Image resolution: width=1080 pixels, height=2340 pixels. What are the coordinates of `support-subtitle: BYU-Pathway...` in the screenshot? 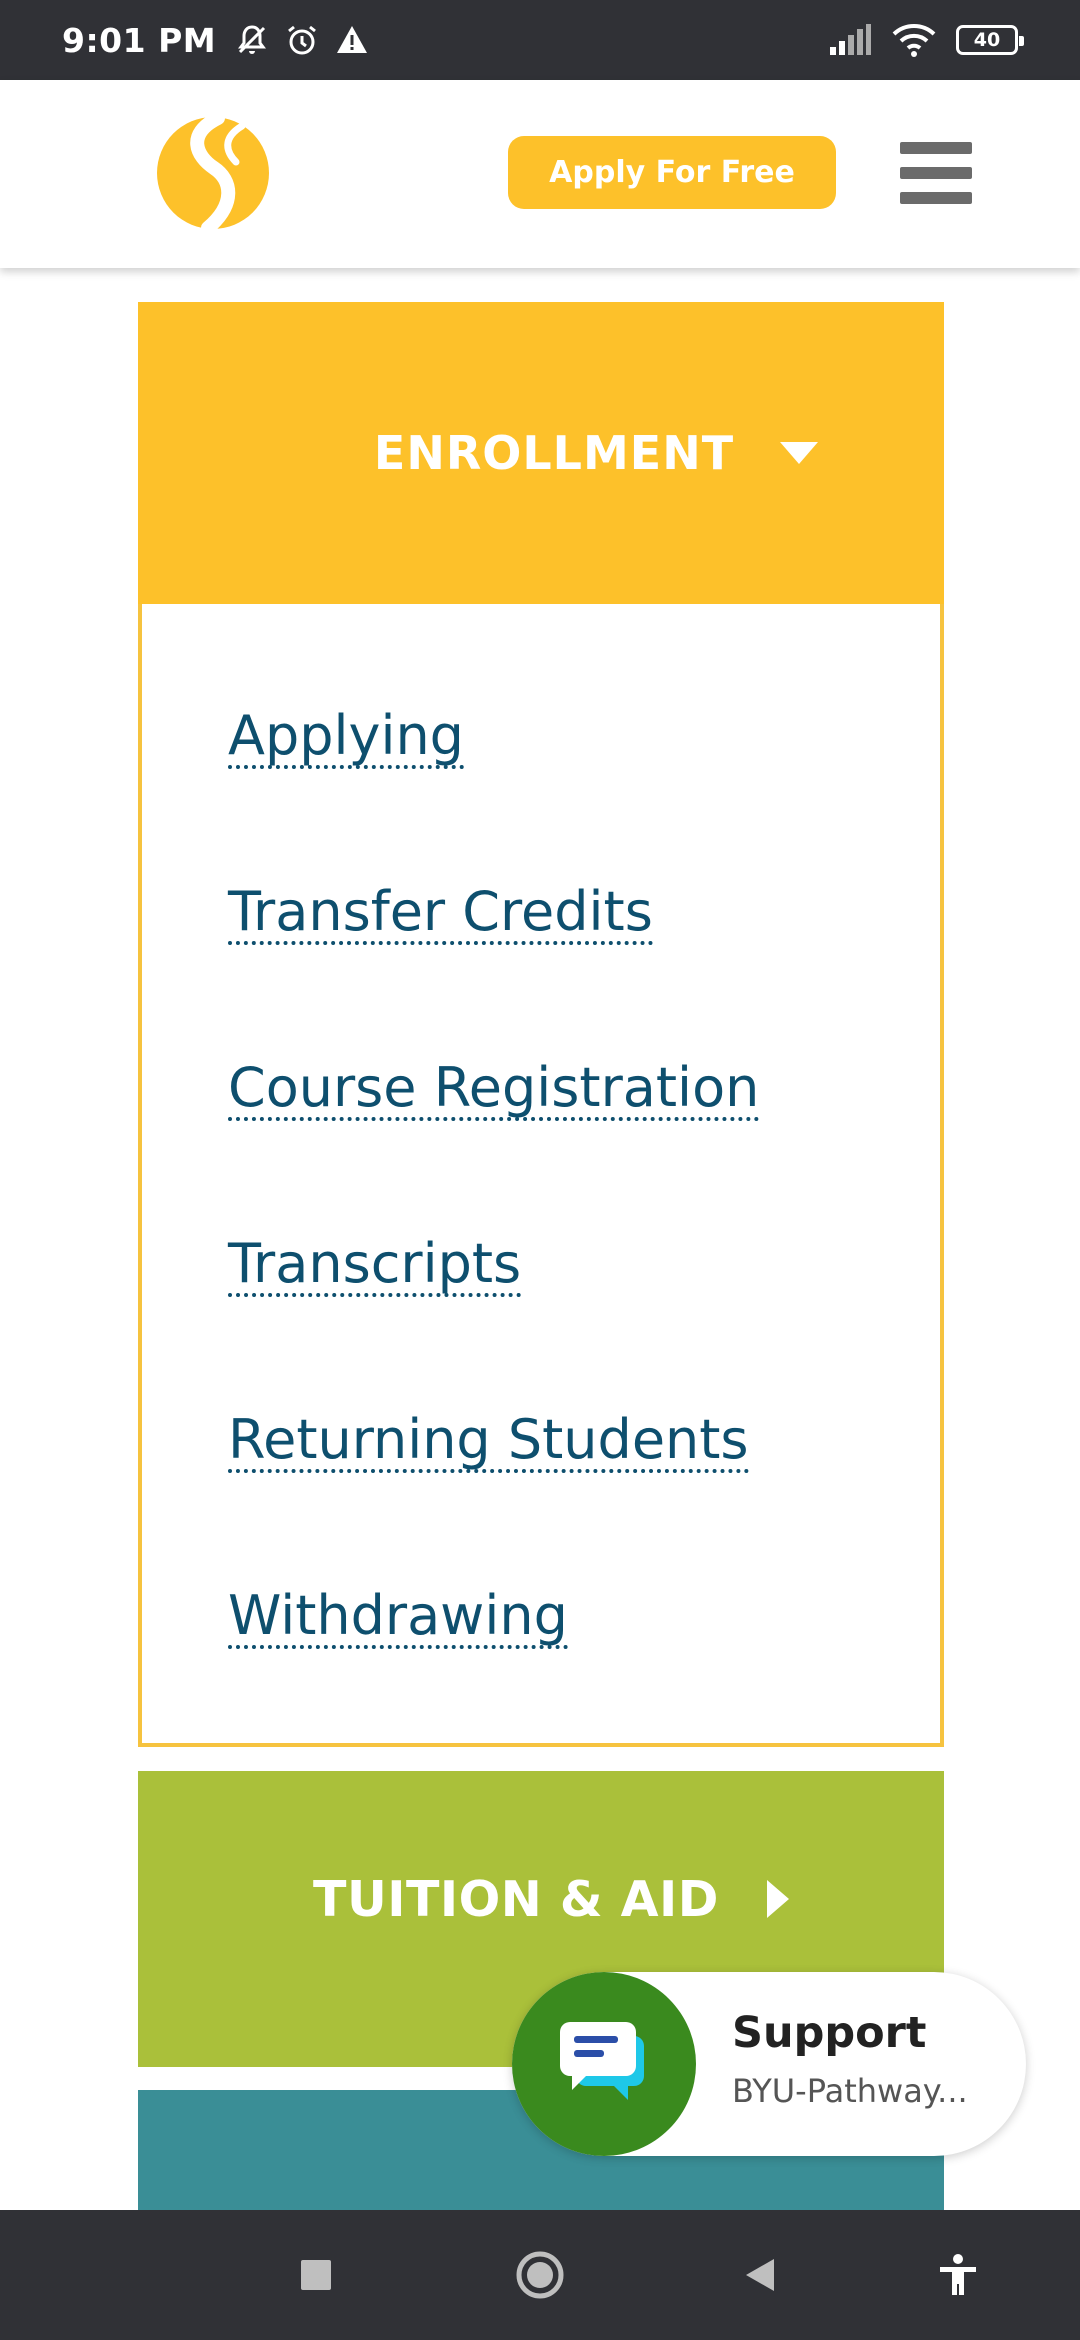 It's located at (850, 2091).